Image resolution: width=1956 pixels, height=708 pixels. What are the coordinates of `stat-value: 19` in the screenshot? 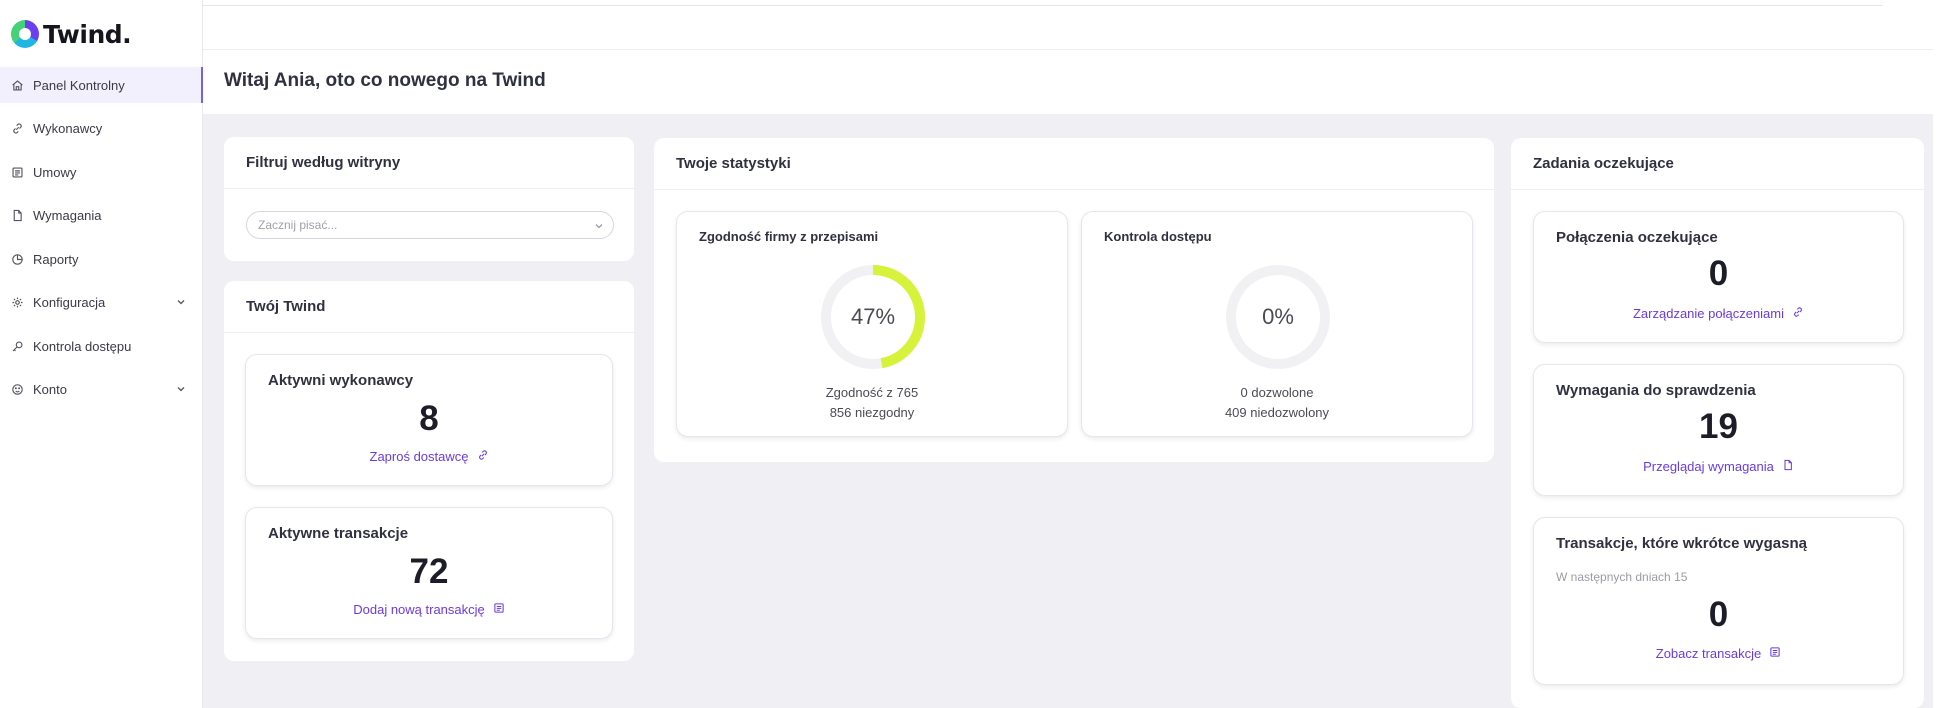 It's located at (1718, 426).